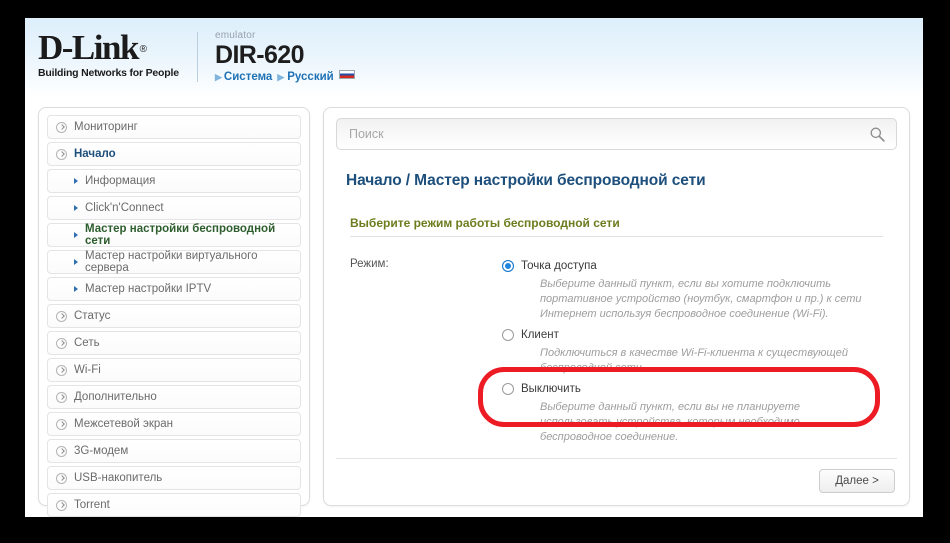 The height and width of the screenshot is (543, 950). What do you see at coordinates (118, 478) in the screenshot?
I see `sidebar-item-label: USB-накопитель` at bounding box center [118, 478].